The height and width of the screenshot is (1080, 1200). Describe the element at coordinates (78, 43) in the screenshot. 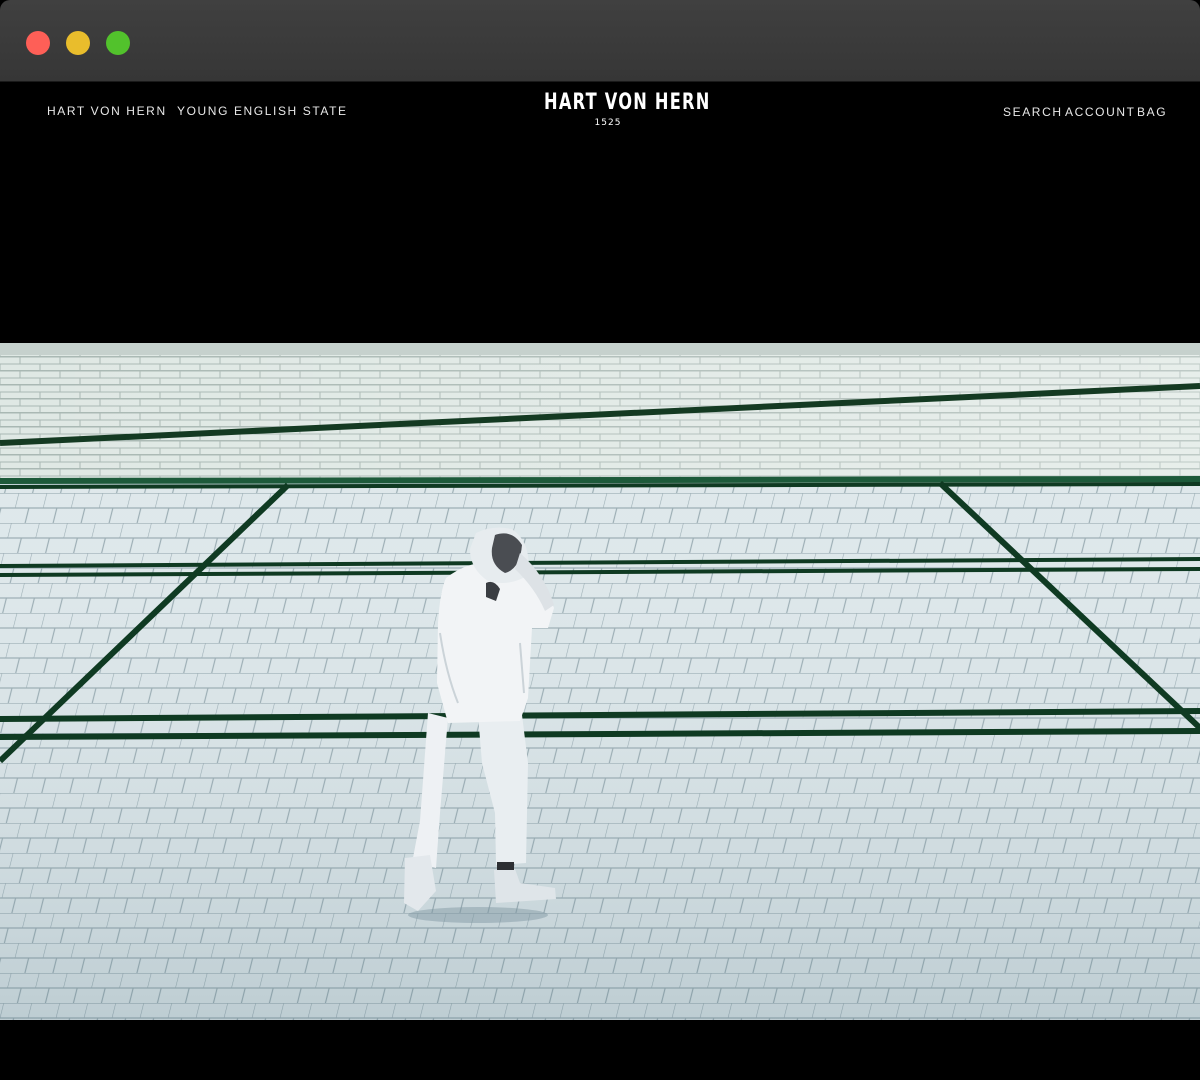

I see `minimize-window-button` at that location.